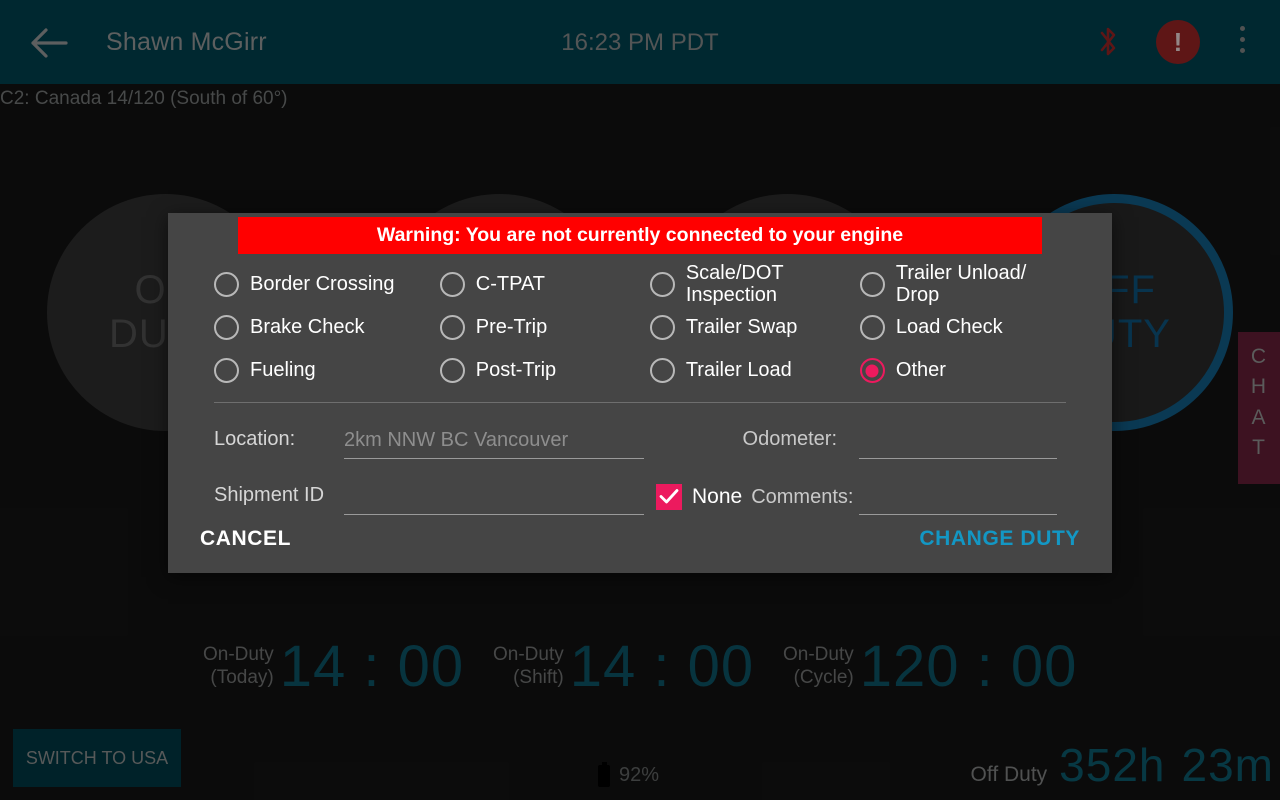  I want to click on field-row-location-odometer: Location: 2km NNW BC Vancouver Odometer:, so click(640, 431).